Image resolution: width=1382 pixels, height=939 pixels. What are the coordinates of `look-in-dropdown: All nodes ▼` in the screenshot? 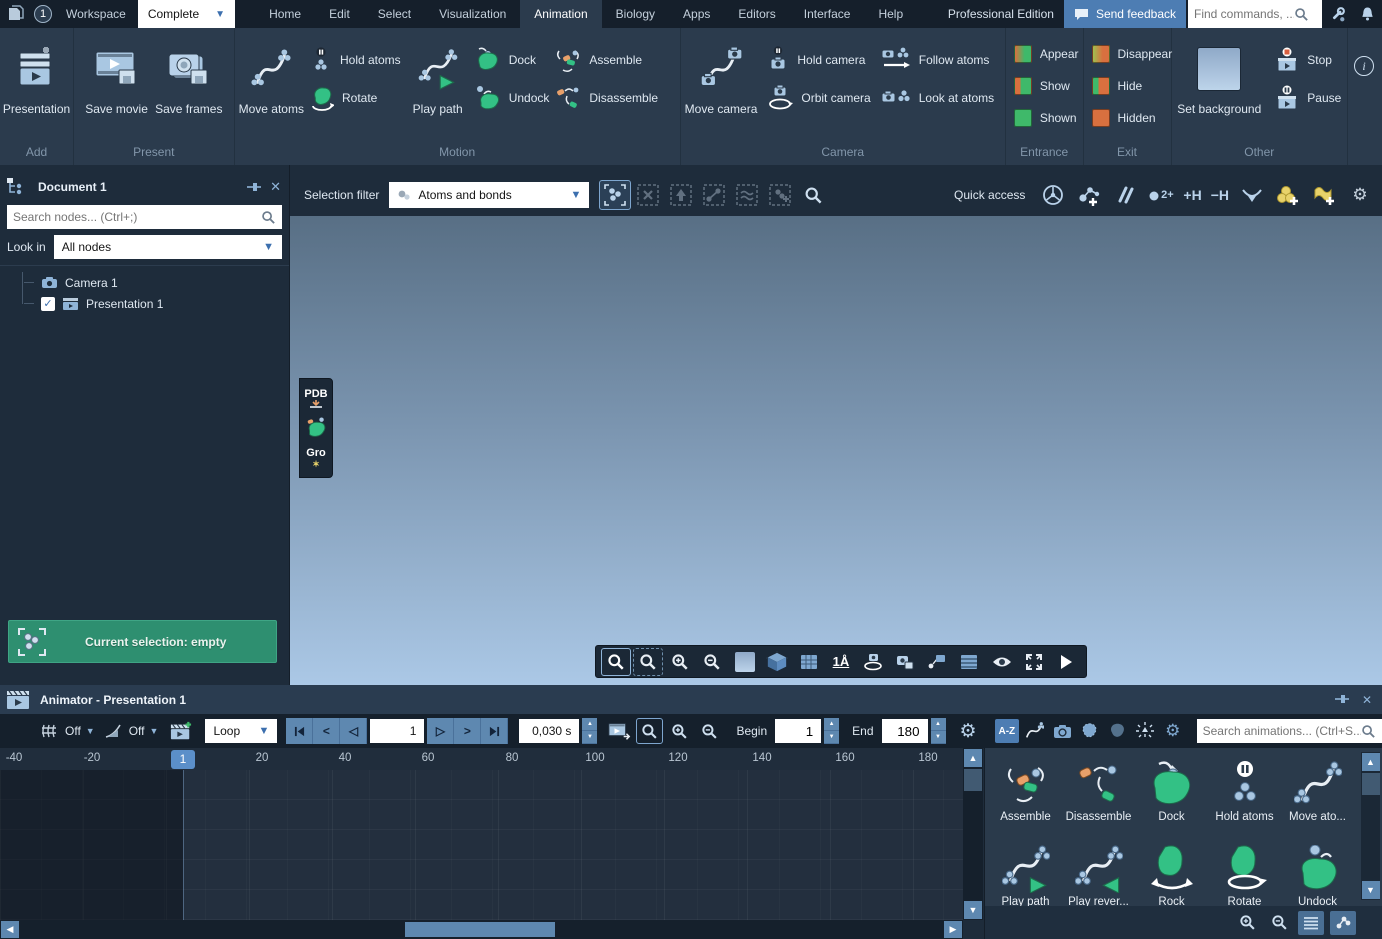 It's located at (167, 247).